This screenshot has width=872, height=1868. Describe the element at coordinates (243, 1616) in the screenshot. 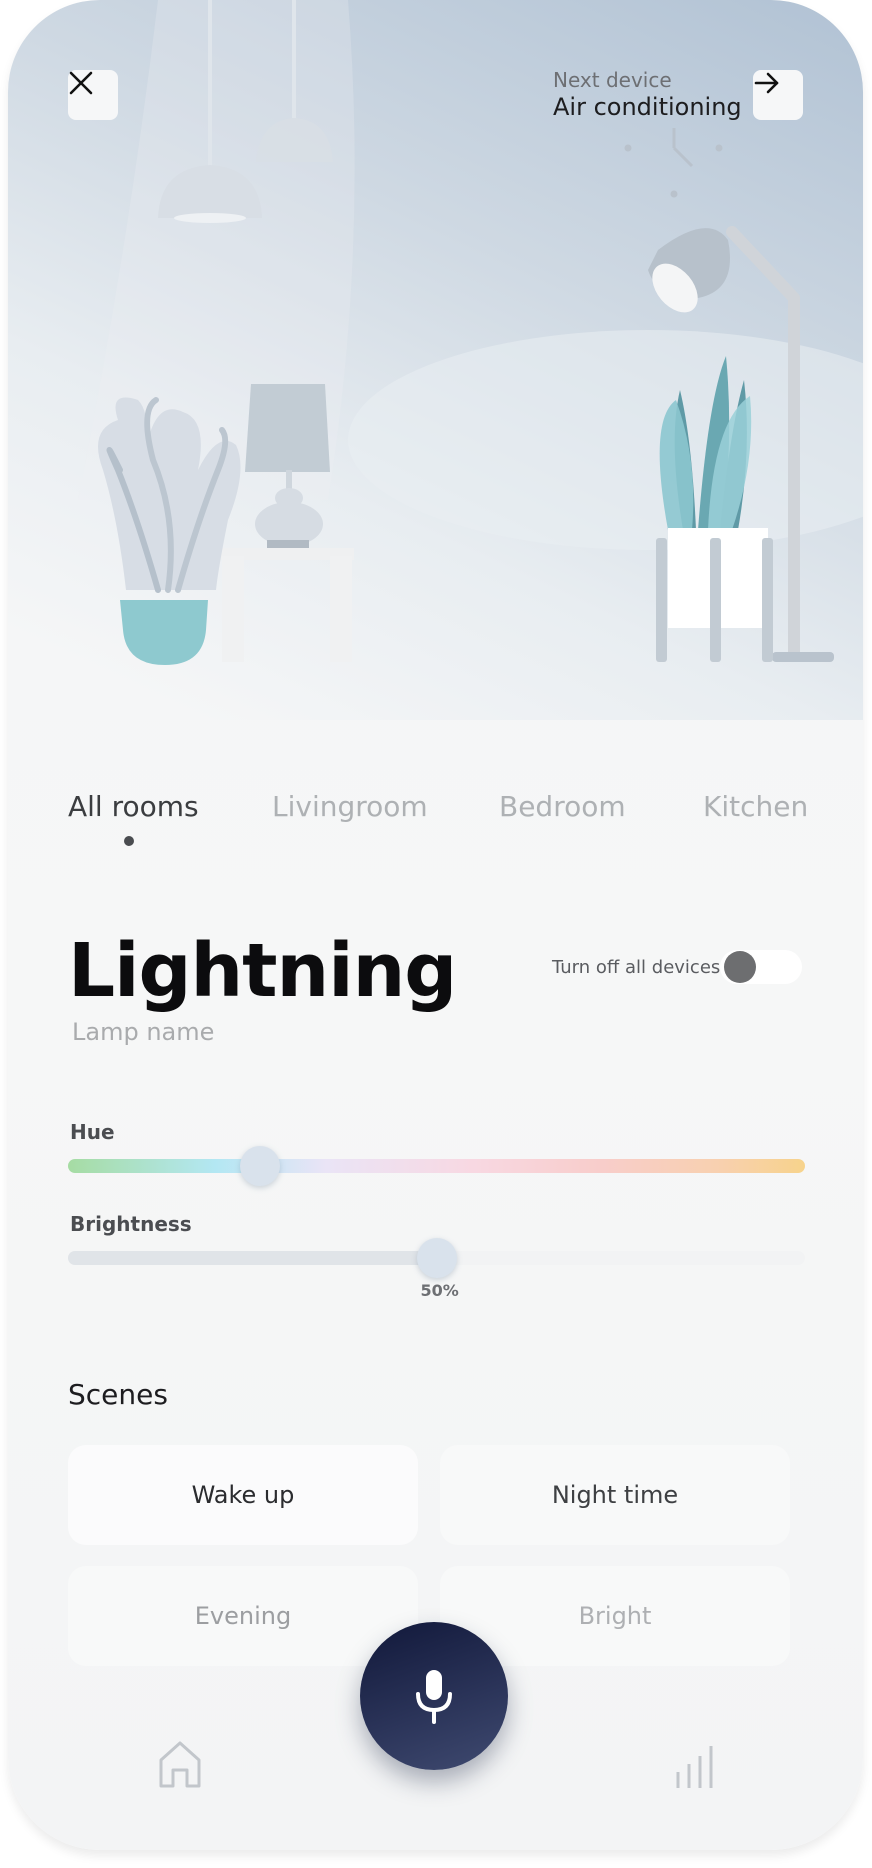

I see `scene-evening: Evening` at that location.